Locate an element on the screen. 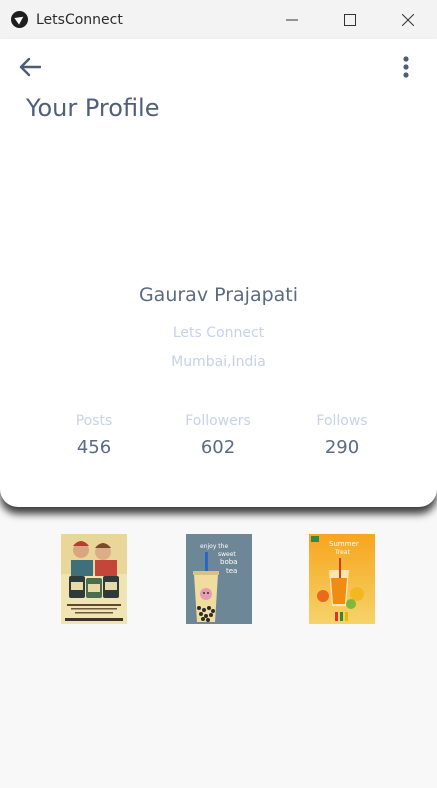 Image resolution: width=437 pixels, height=788 pixels. arrow-left-icon is located at coordinates (30, 67).